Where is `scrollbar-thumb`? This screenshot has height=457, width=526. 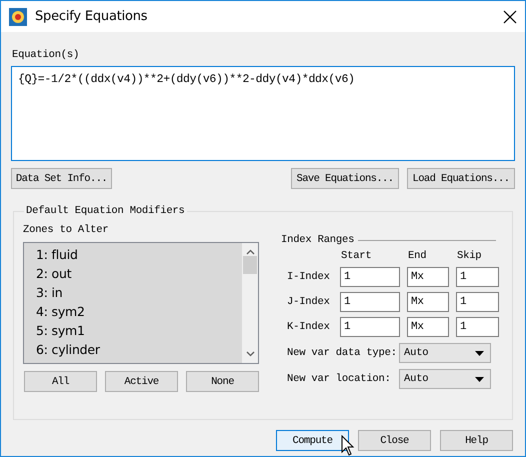
scrollbar-thumb is located at coordinates (250, 265).